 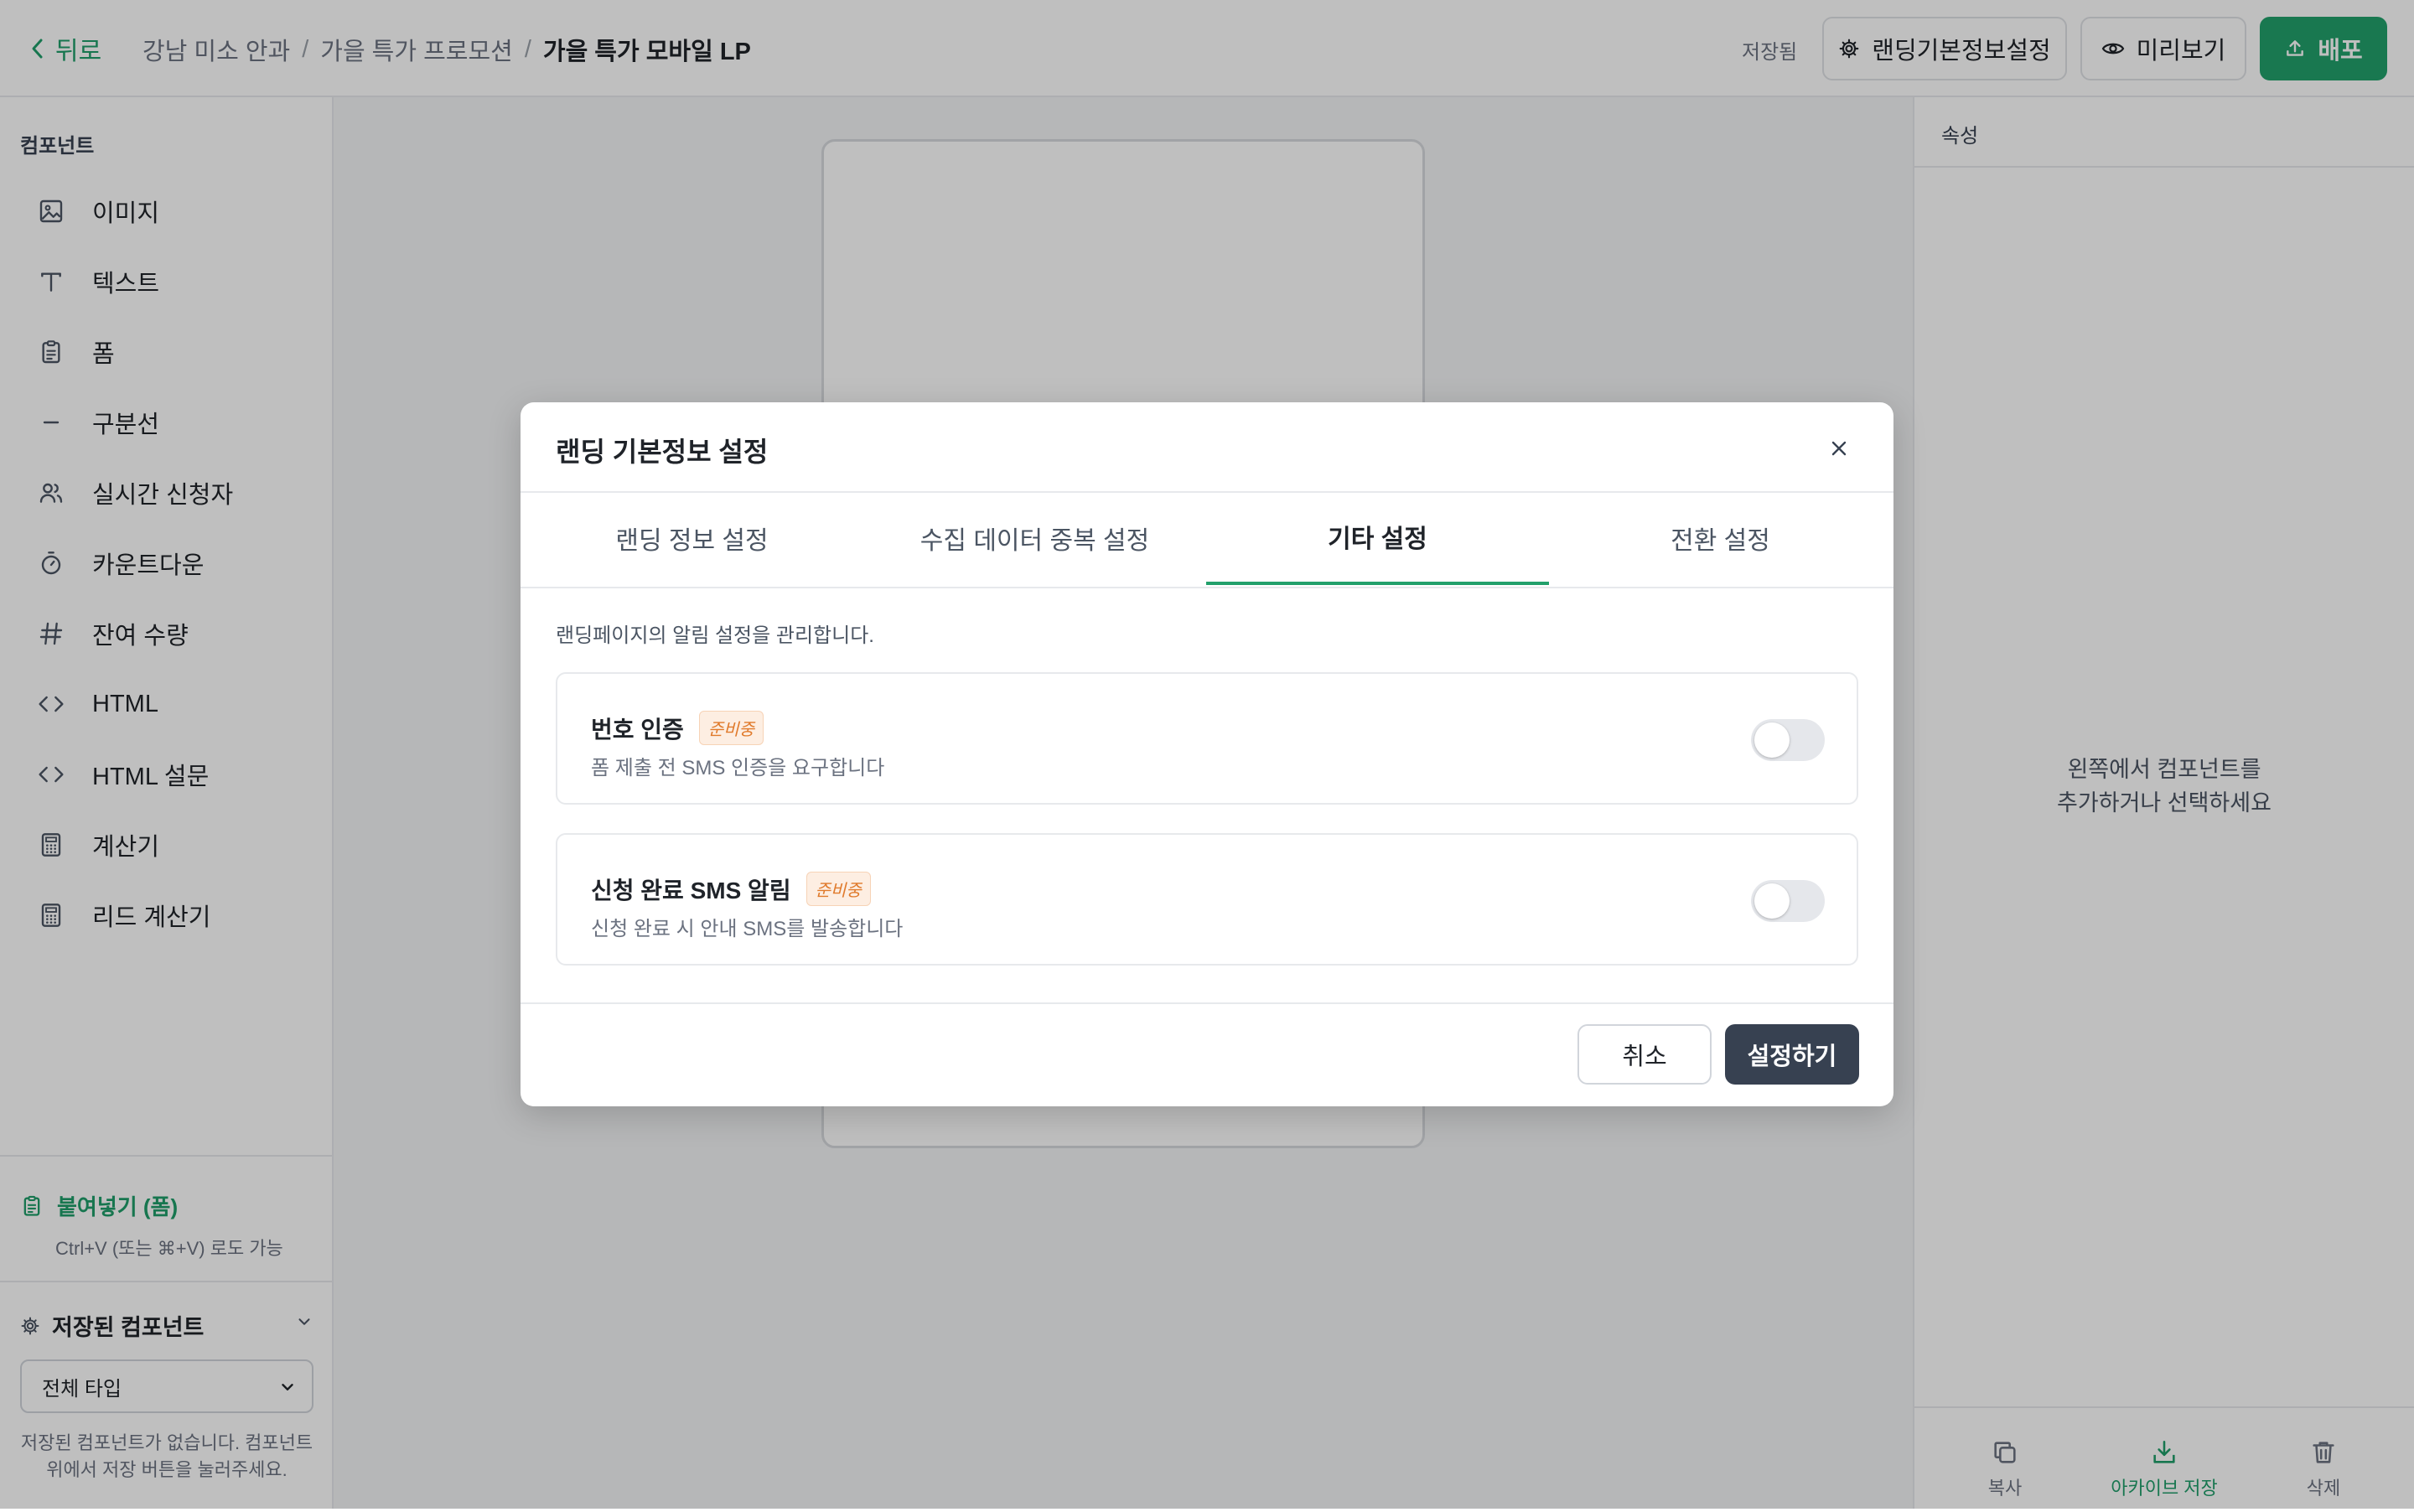 What do you see at coordinates (738, 768) in the screenshot?
I see `setting-subtitle: 폼 제출 전 SMS 인증을 요구합니다` at bounding box center [738, 768].